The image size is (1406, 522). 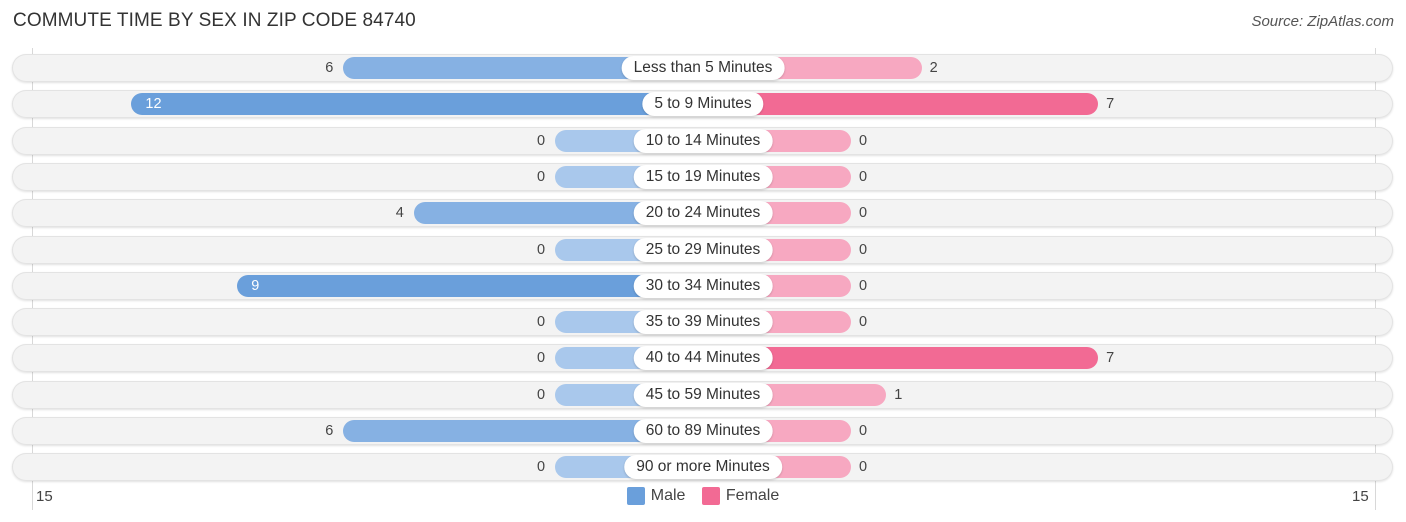 I want to click on category-label: 40 to 44 Minutes, so click(x=703, y=358).